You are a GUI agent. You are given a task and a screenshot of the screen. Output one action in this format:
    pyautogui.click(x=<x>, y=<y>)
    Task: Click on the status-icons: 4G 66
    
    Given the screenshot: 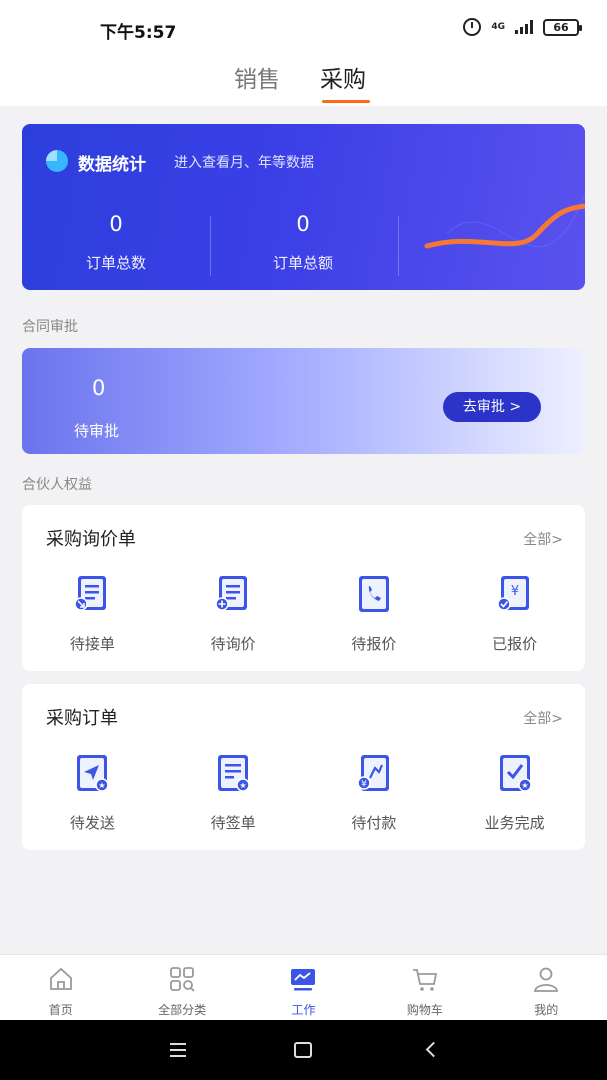 What is the action you would take?
    pyautogui.click(x=522, y=27)
    